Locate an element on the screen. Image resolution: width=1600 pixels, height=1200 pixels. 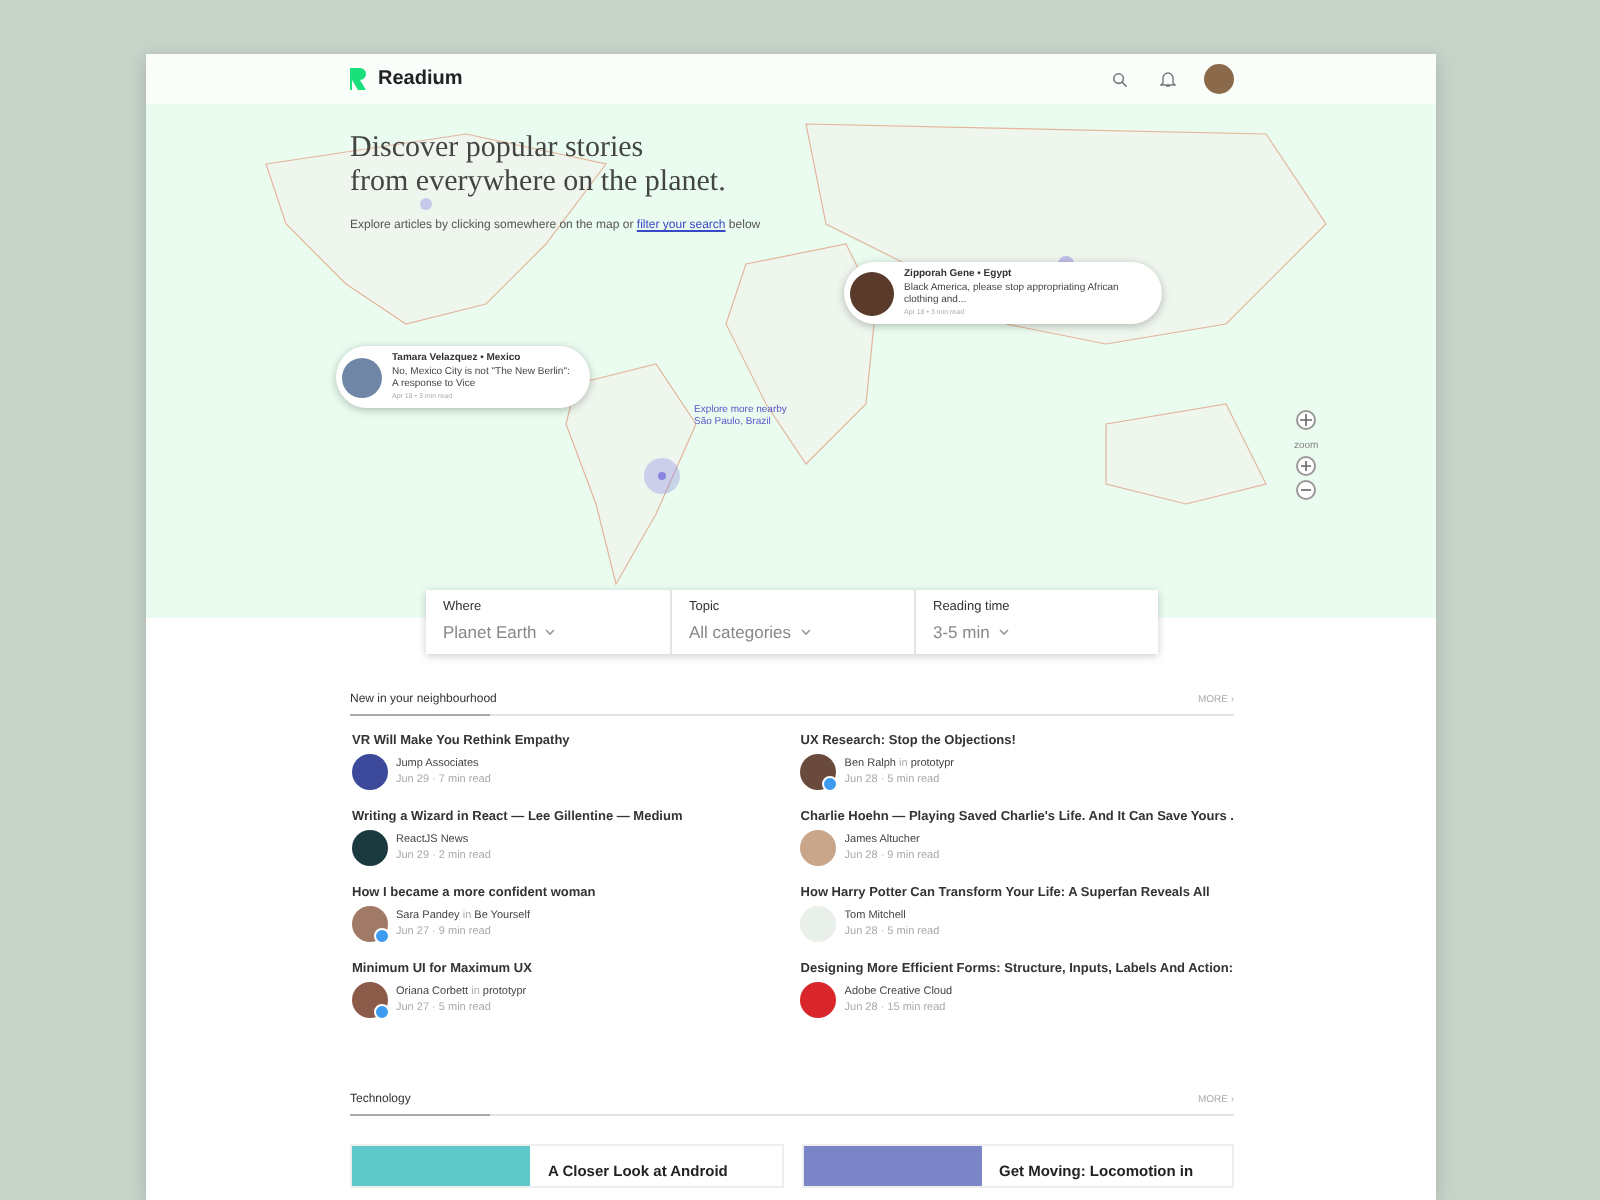
locate-button is located at coordinates (1306, 420).